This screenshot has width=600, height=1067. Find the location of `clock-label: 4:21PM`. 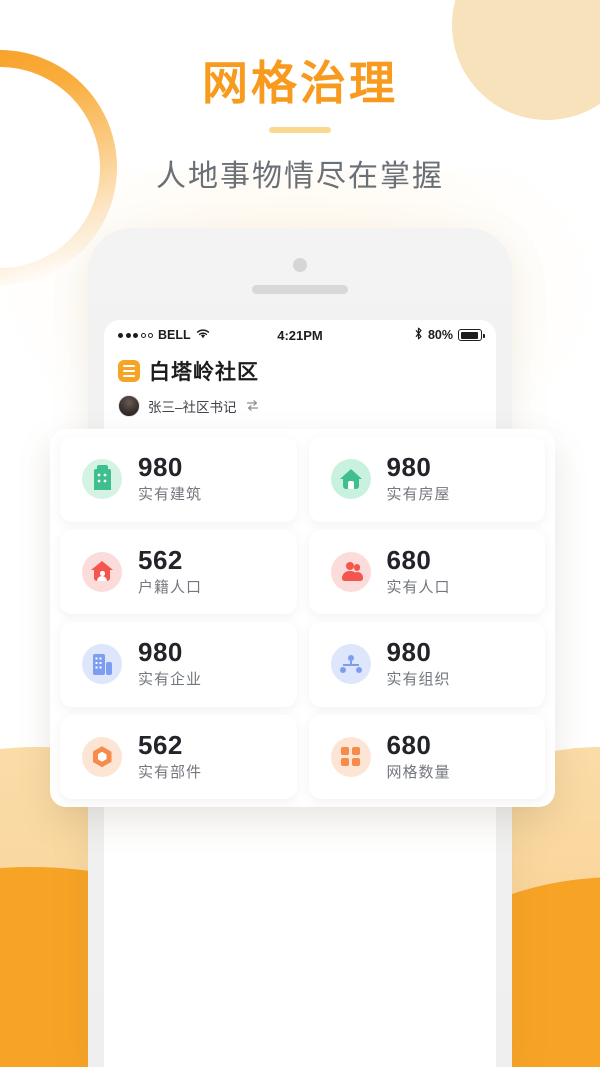

clock-label: 4:21PM is located at coordinates (300, 335).